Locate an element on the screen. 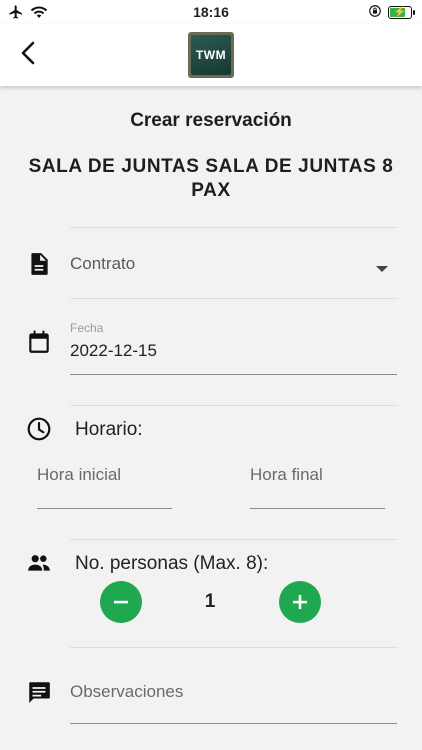 This screenshot has width=422, height=750. dropdown-arrow-icon is located at coordinates (382, 266).